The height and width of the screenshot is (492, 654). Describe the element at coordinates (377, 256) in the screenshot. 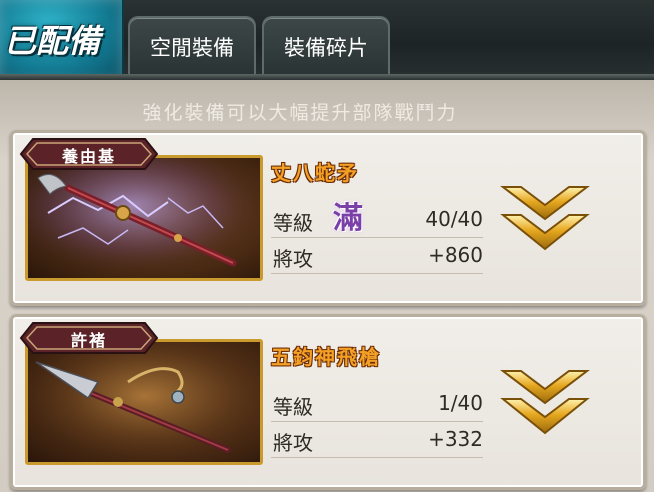

I see `attack-row: 將攻 +860` at that location.